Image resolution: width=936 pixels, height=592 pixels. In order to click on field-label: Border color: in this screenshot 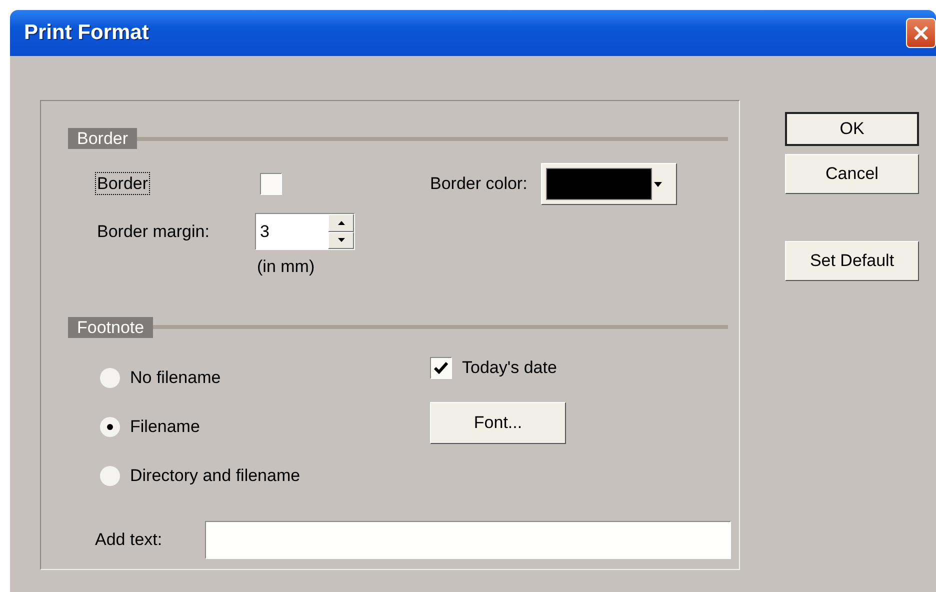, I will do `click(479, 184)`.